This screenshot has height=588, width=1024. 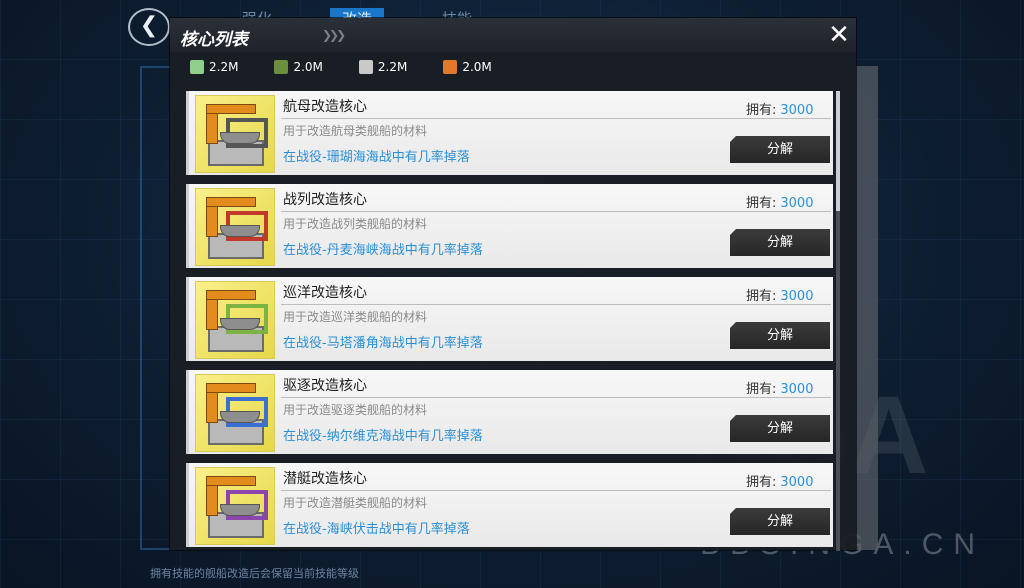 What do you see at coordinates (235, 413) in the screenshot?
I see `destroyer-core-icon` at bounding box center [235, 413].